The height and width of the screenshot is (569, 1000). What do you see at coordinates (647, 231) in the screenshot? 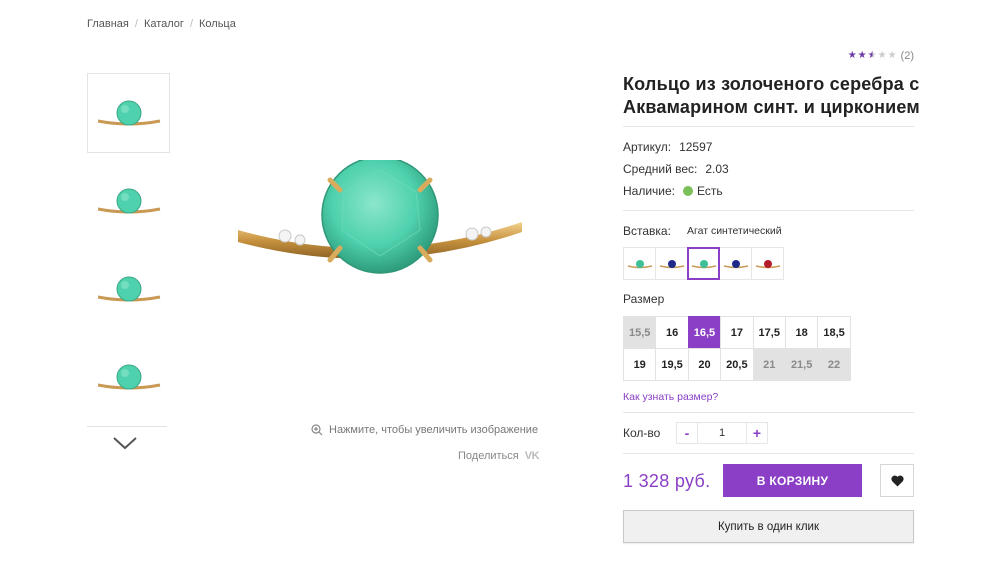
I see `insert-label: Вставка:` at bounding box center [647, 231].